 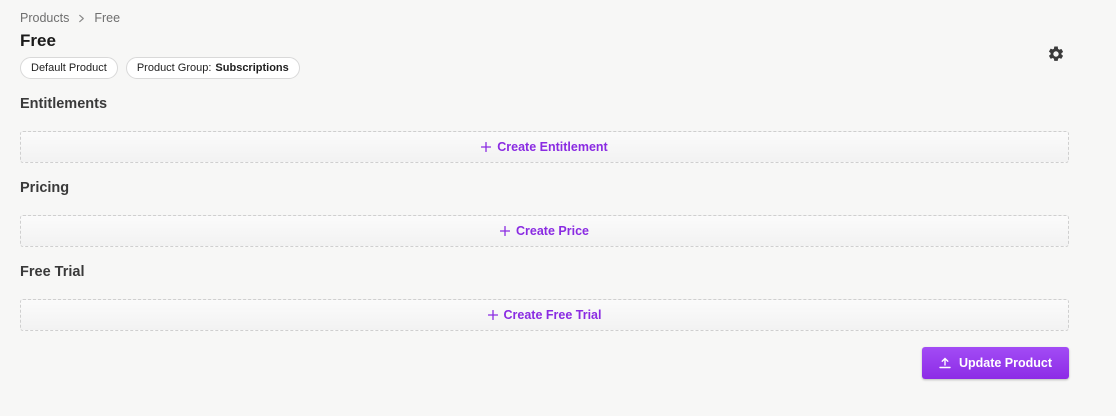 I want to click on update-product-button: Update Product, so click(x=995, y=363).